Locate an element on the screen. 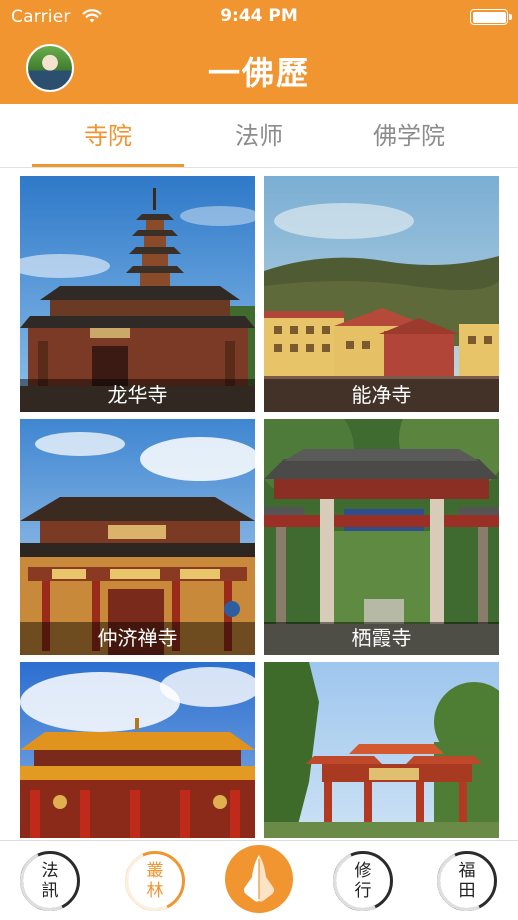 This screenshot has width=518, height=920. nav-label: 行 is located at coordinates (363, 891).